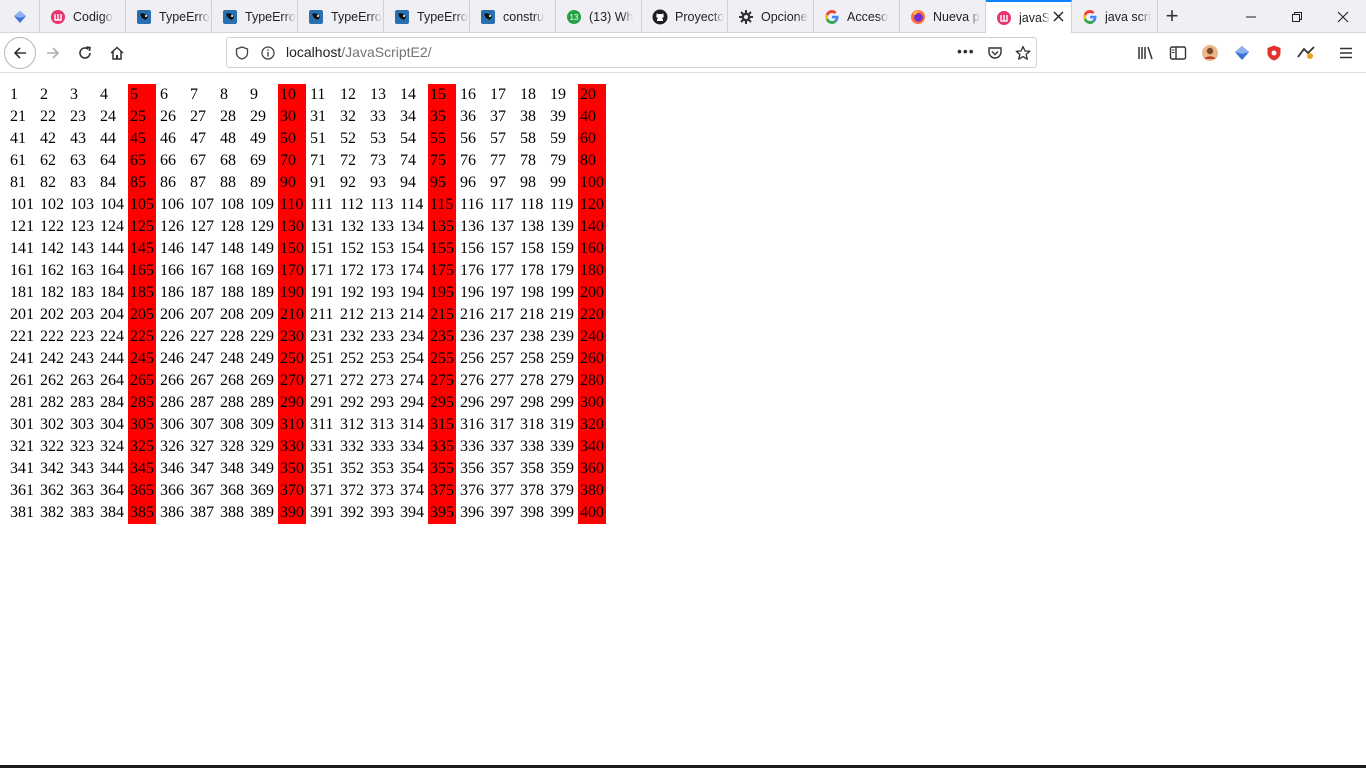  I want to click on number-cell: 254, so click(412, 358).